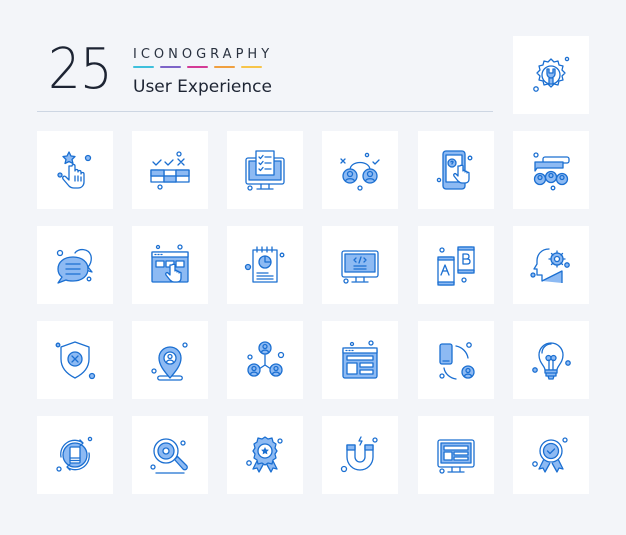 This screenshot has height=535, width=626. I want to click on mobile-refresh-icon, so click(74, 454).